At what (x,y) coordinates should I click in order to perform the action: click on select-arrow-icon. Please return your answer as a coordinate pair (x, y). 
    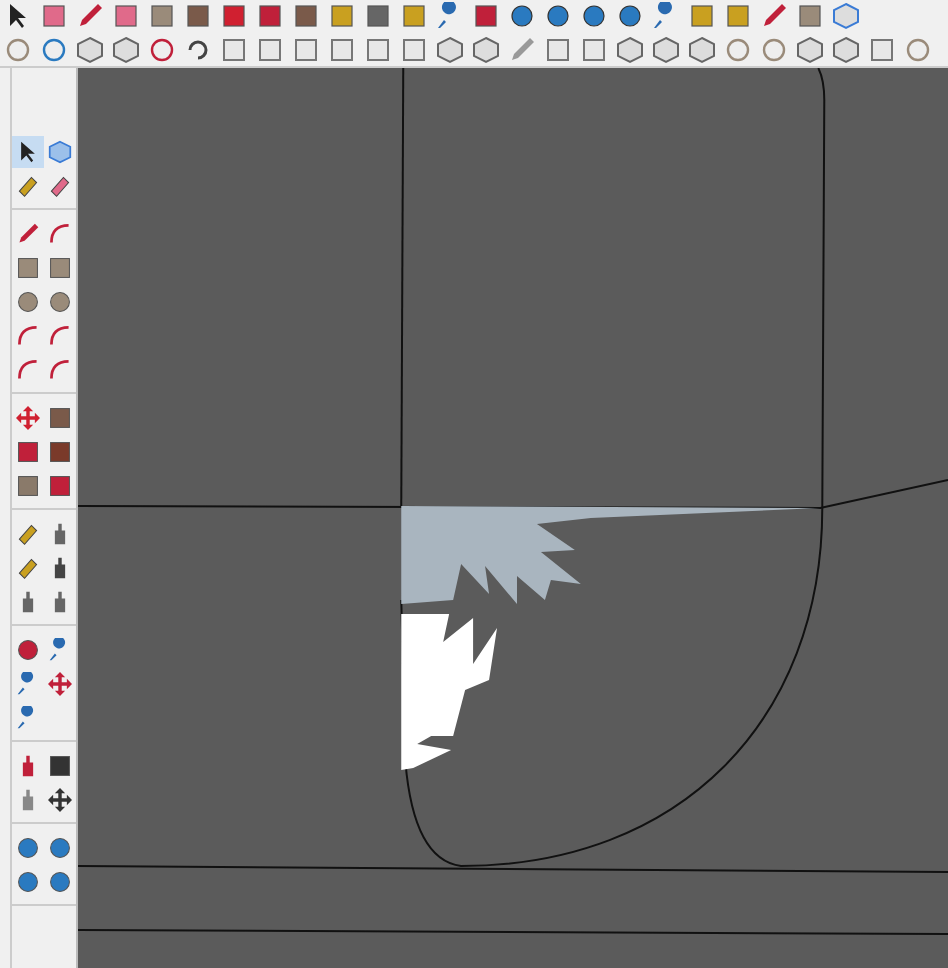
    Looking at the image, I should click on (28, 152).